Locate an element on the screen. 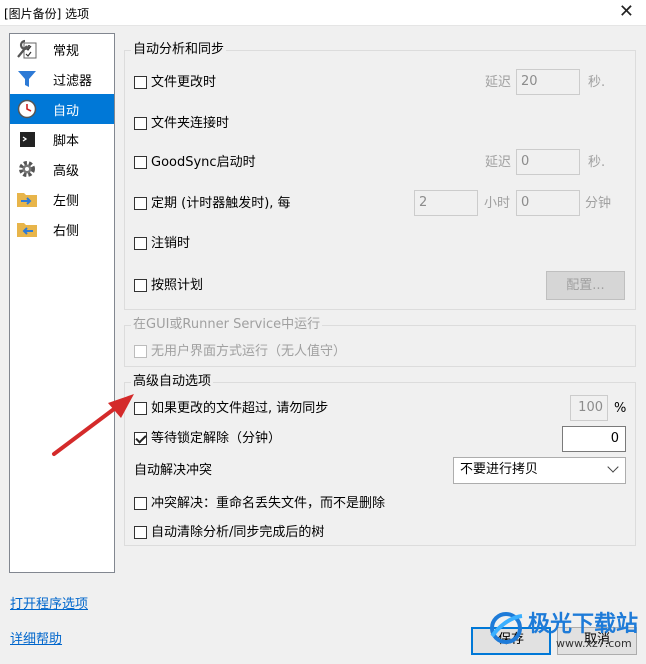  folder-right-arrow-icon is located at coordinates (27, 200).